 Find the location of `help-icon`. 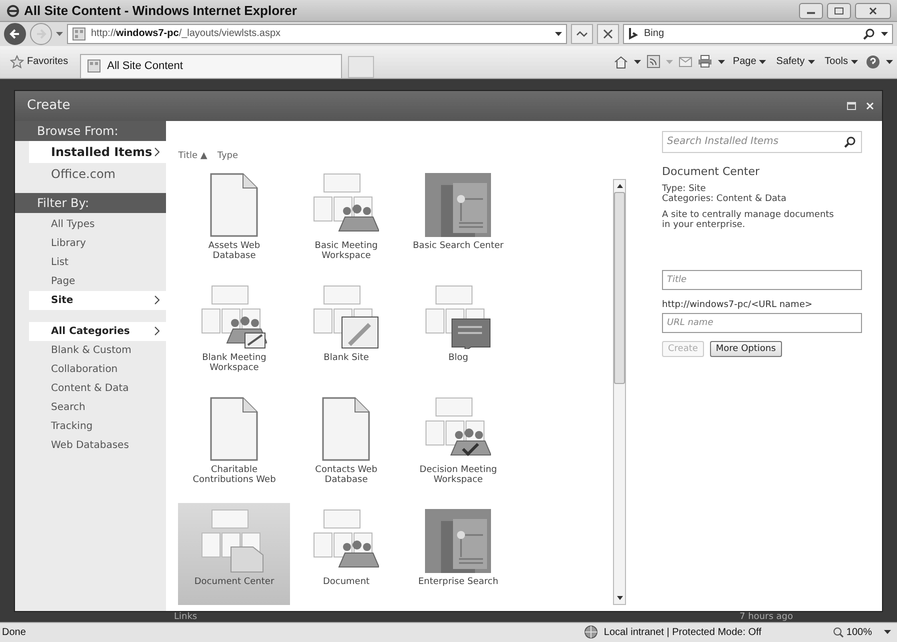

help-icon is located at coordinates (873, 61).